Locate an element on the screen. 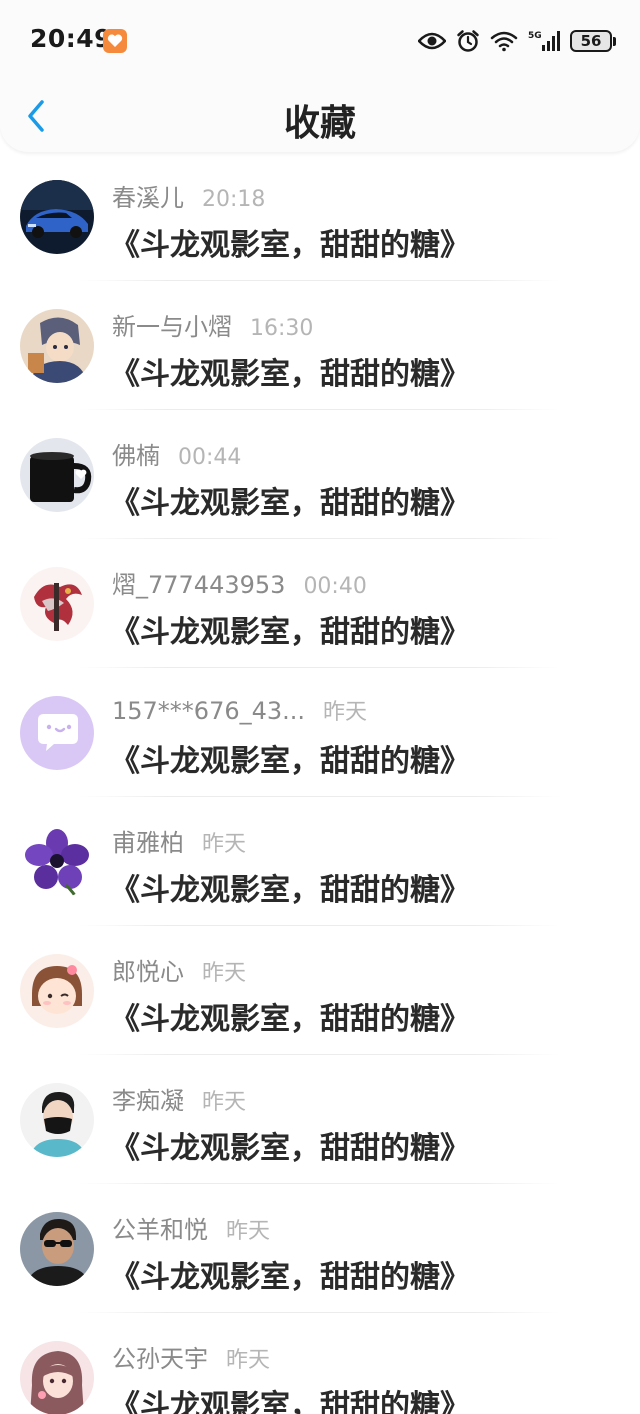 The width and height of the screenshot is (640, 1414). battery-level: 56 is located at coordinates (591, 41).